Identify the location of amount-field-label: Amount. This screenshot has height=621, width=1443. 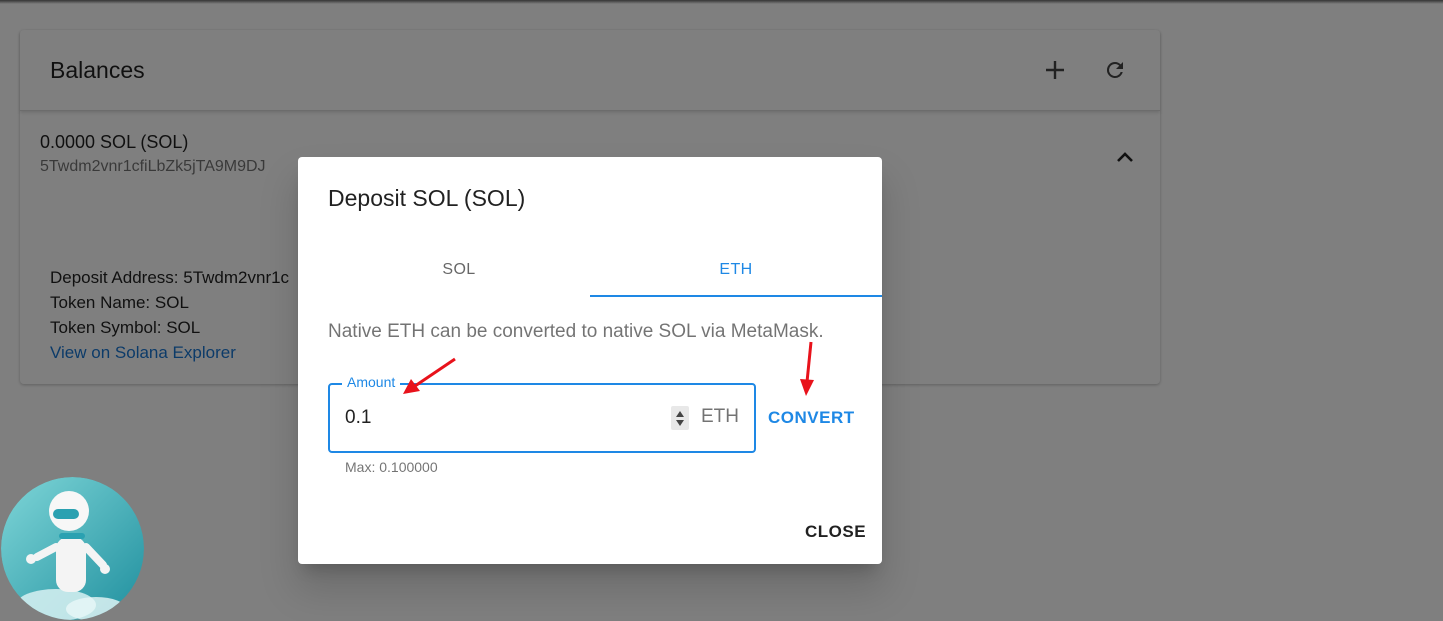
(371, 382).